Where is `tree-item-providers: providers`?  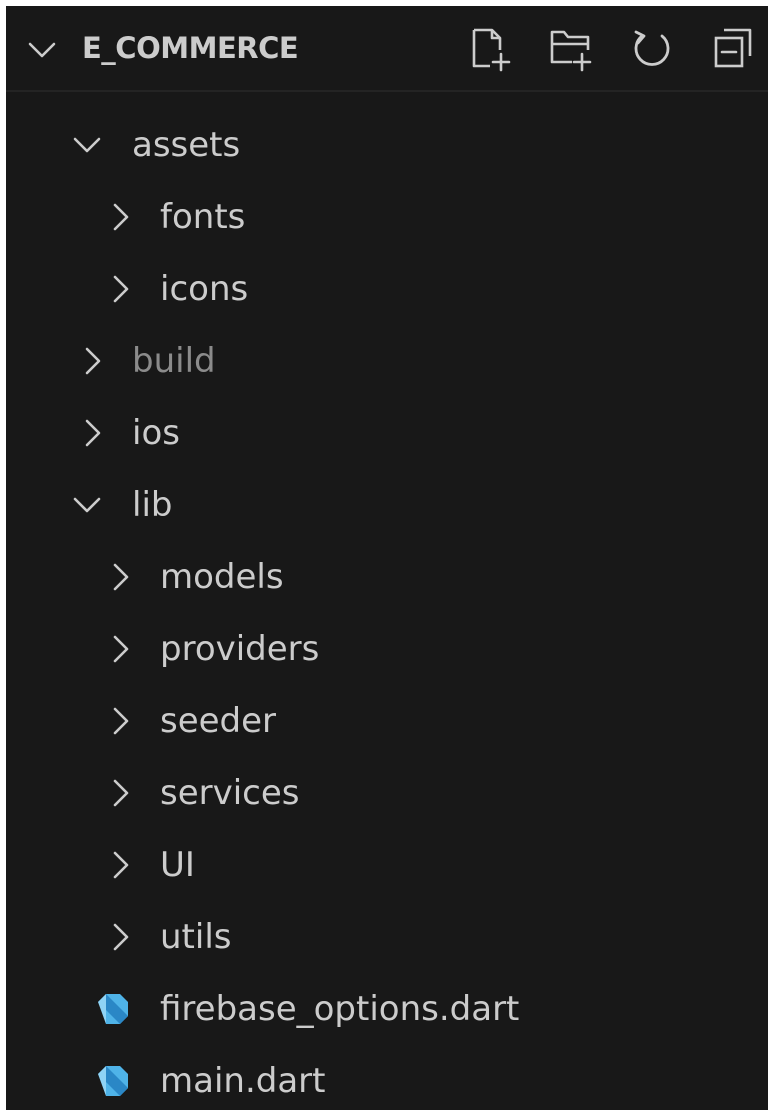 tree-item-providers: providers is located at coordinates (387, 650).